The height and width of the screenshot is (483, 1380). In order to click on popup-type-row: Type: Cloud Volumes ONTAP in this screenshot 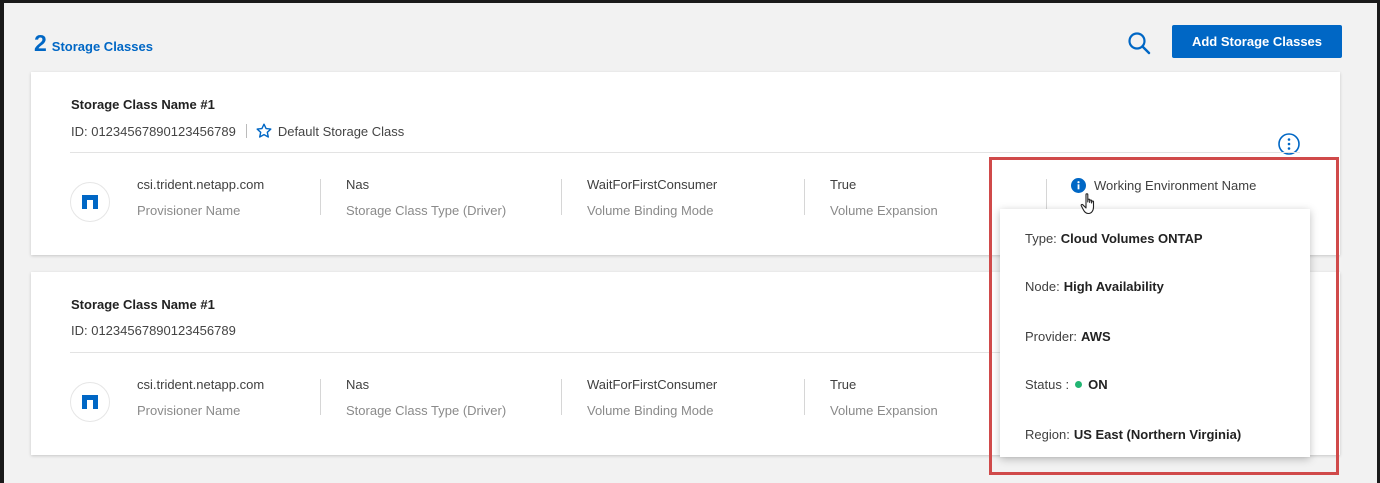, I will do `click(1114, 238)`.